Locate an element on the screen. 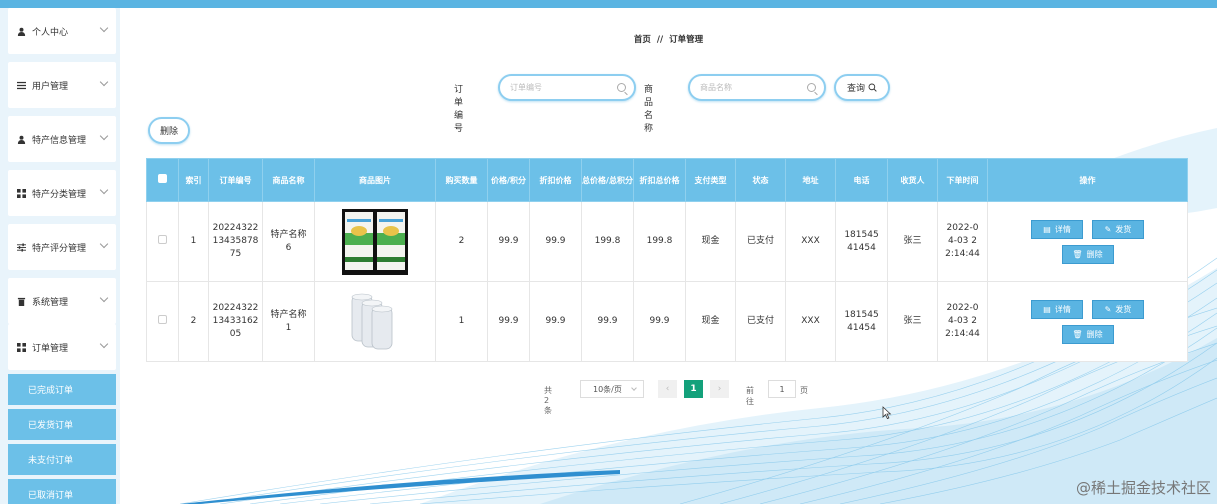 This screenshot has height=504, width=1217. sidebar-item-product-rating: 特产评分管理 is located at coordinates (62, 247).